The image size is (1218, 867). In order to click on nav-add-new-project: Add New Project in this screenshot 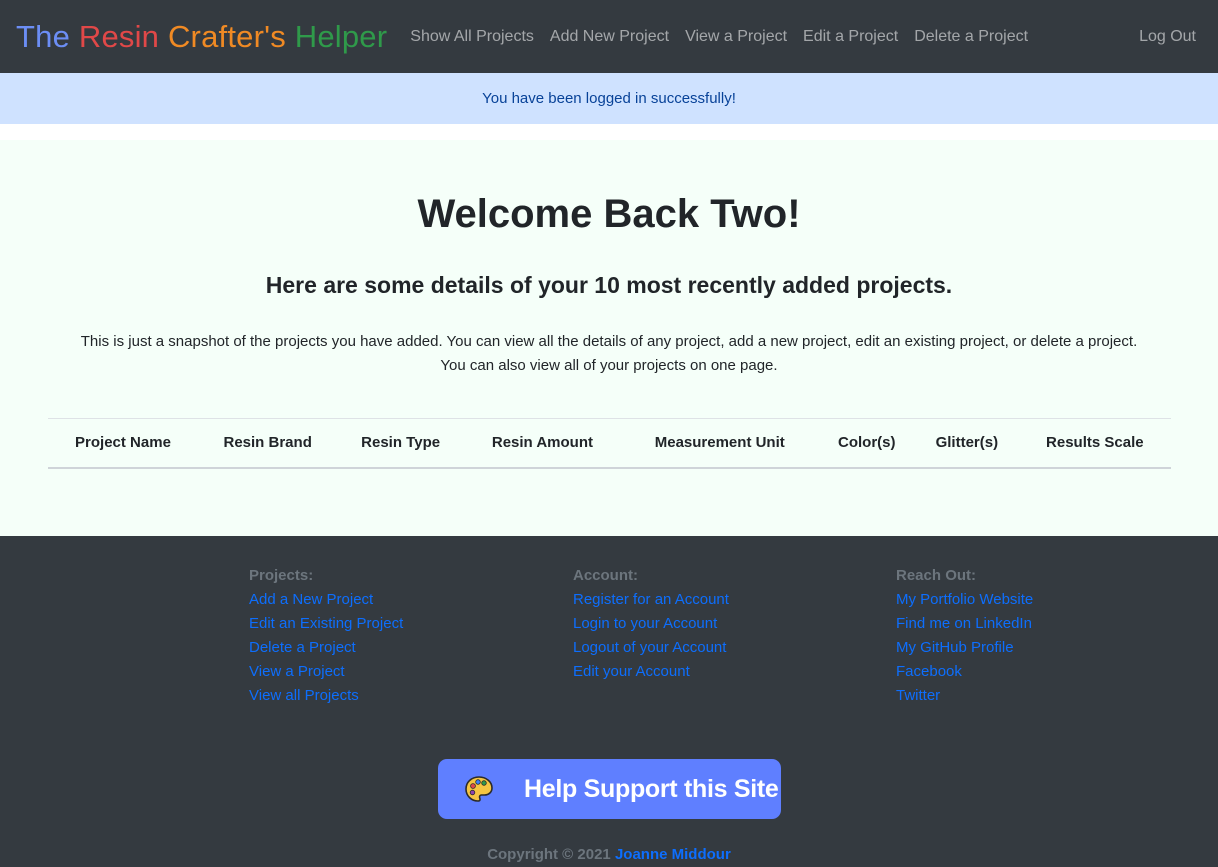, I will do `click(609, 37)`.